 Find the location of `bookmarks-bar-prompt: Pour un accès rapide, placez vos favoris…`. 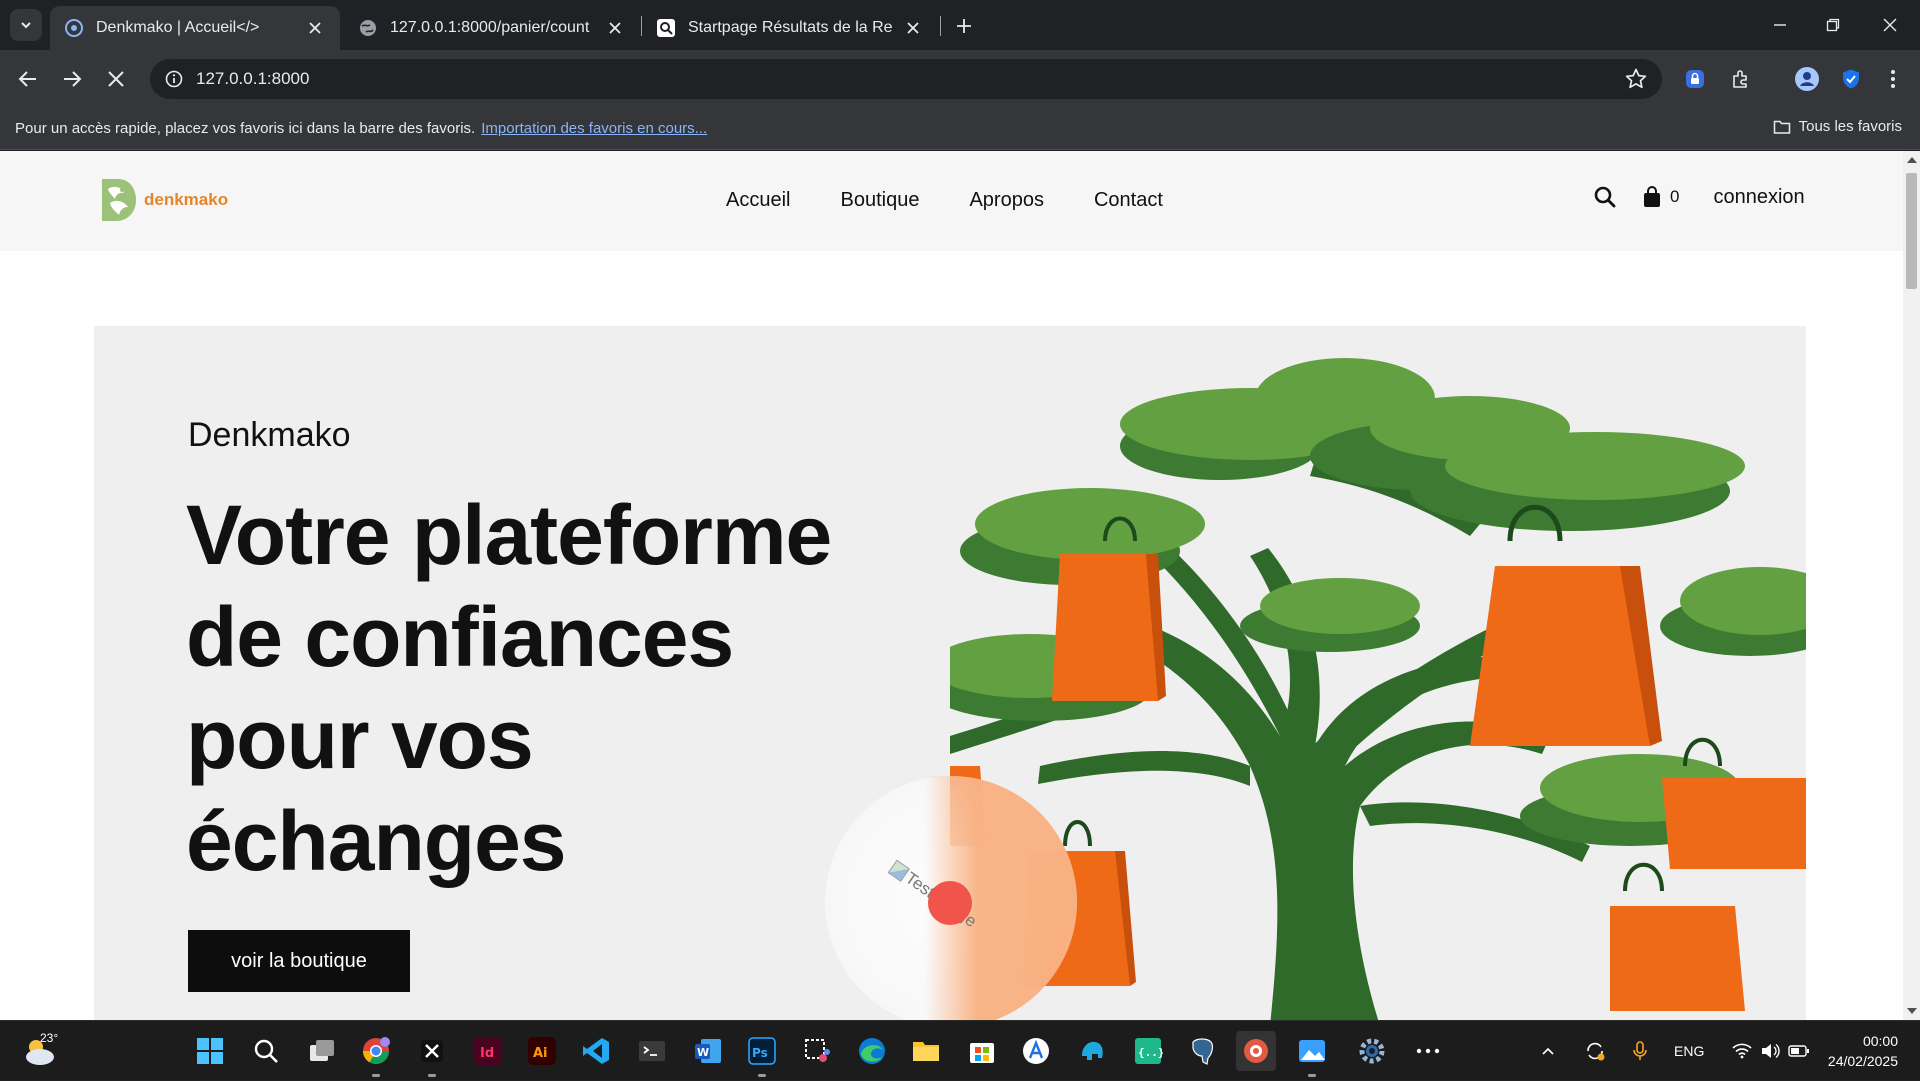

bookmarks-bar-prompt: Pour un accès rapide, placez vos favoris… is located at coordinates (361, 128).